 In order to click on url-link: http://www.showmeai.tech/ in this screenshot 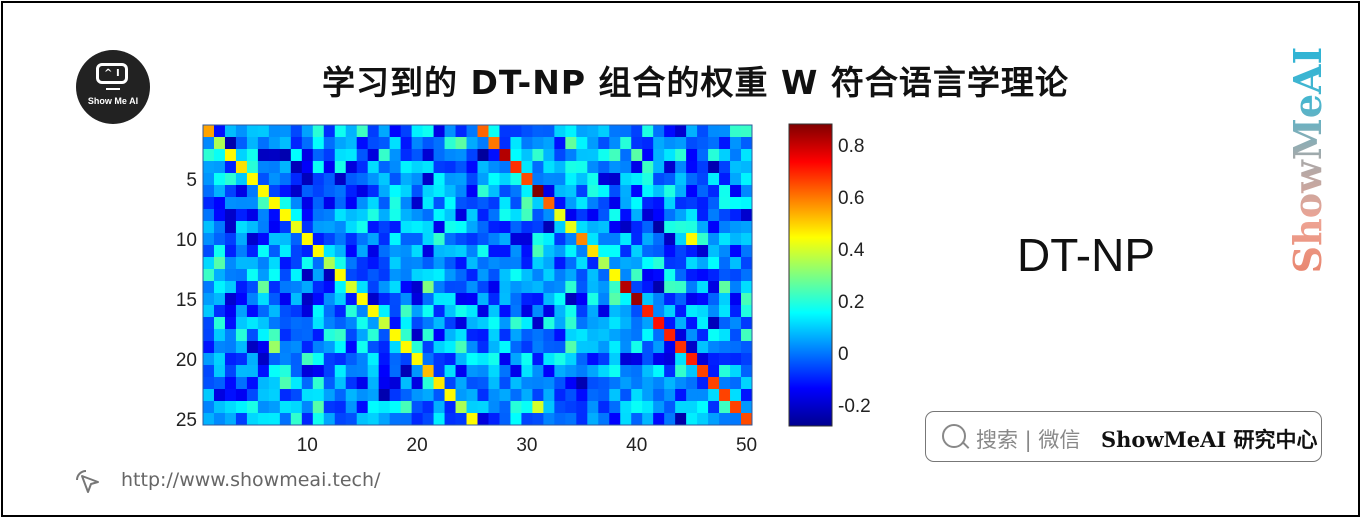, I will do `click(250, 480)`.